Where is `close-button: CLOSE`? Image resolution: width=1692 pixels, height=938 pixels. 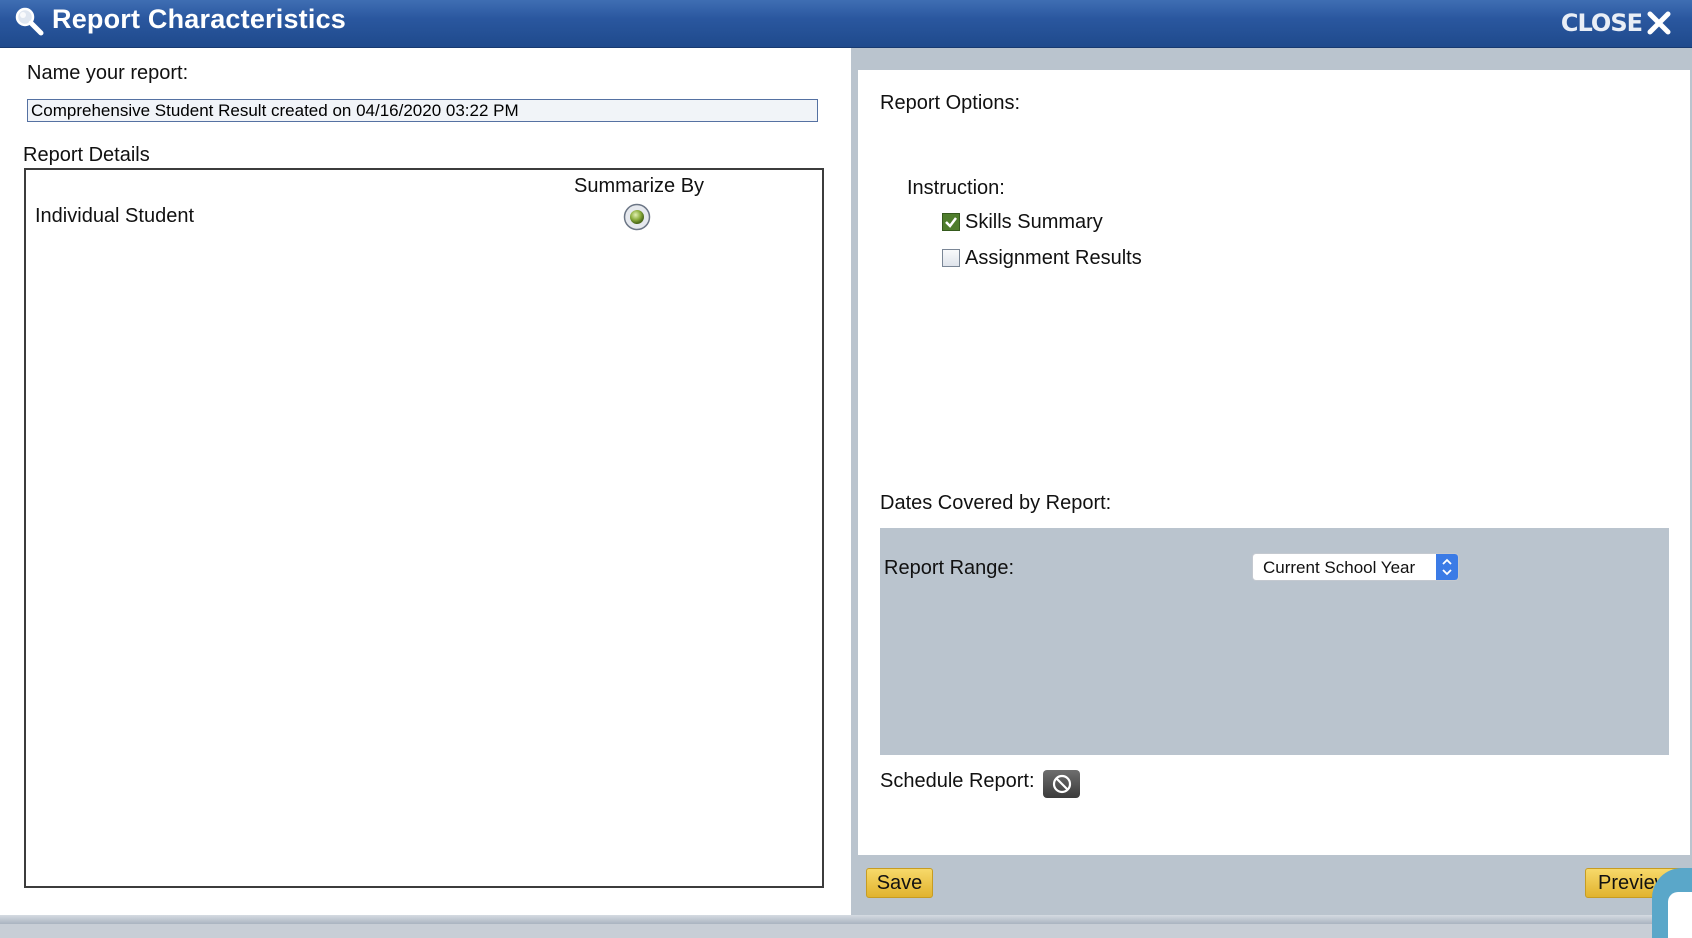
close-button: CLOSE is located at coordinates (1616, 23).